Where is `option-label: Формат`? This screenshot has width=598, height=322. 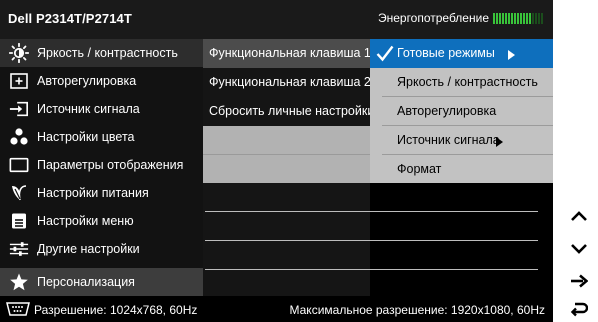 option-label: Формат is located at coordinates (419, 169).